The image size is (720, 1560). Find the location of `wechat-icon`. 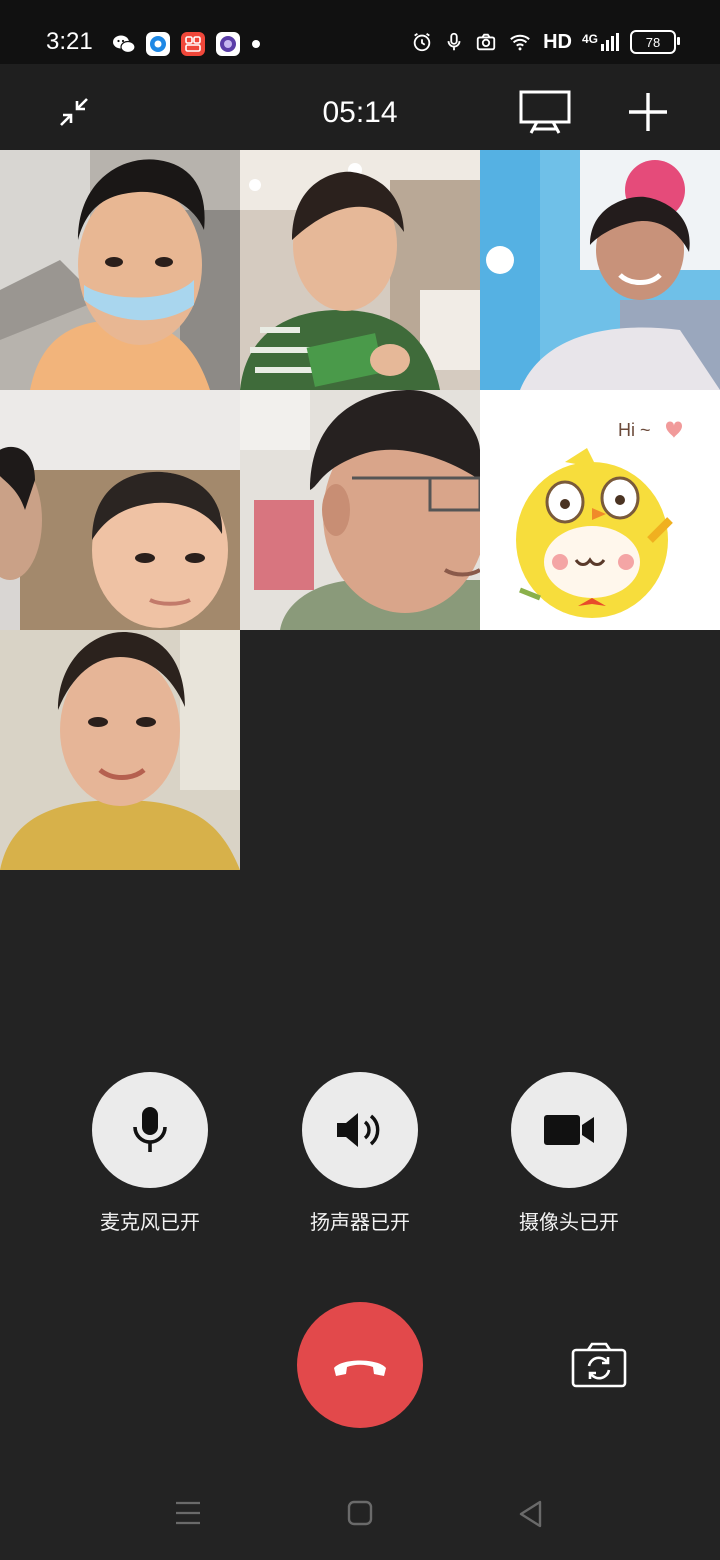

wechat-icon is located at coordinates (124, 44).